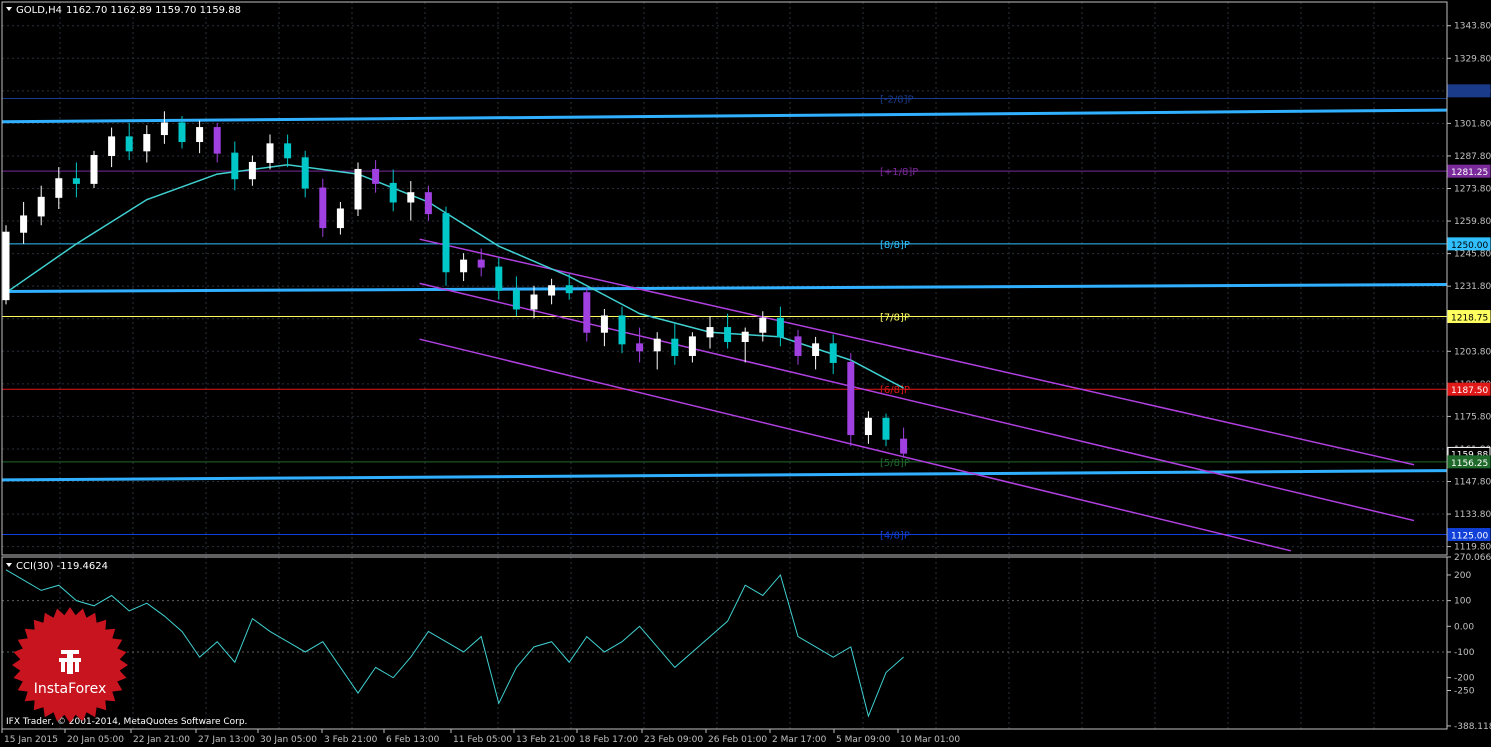 The width and height of the screenshot is (1491, 747). What do you see at coordinates (895, 245) in the screenshot?
I see `murrey-level-label: [8/8]P` at bounding box center [895, 245].